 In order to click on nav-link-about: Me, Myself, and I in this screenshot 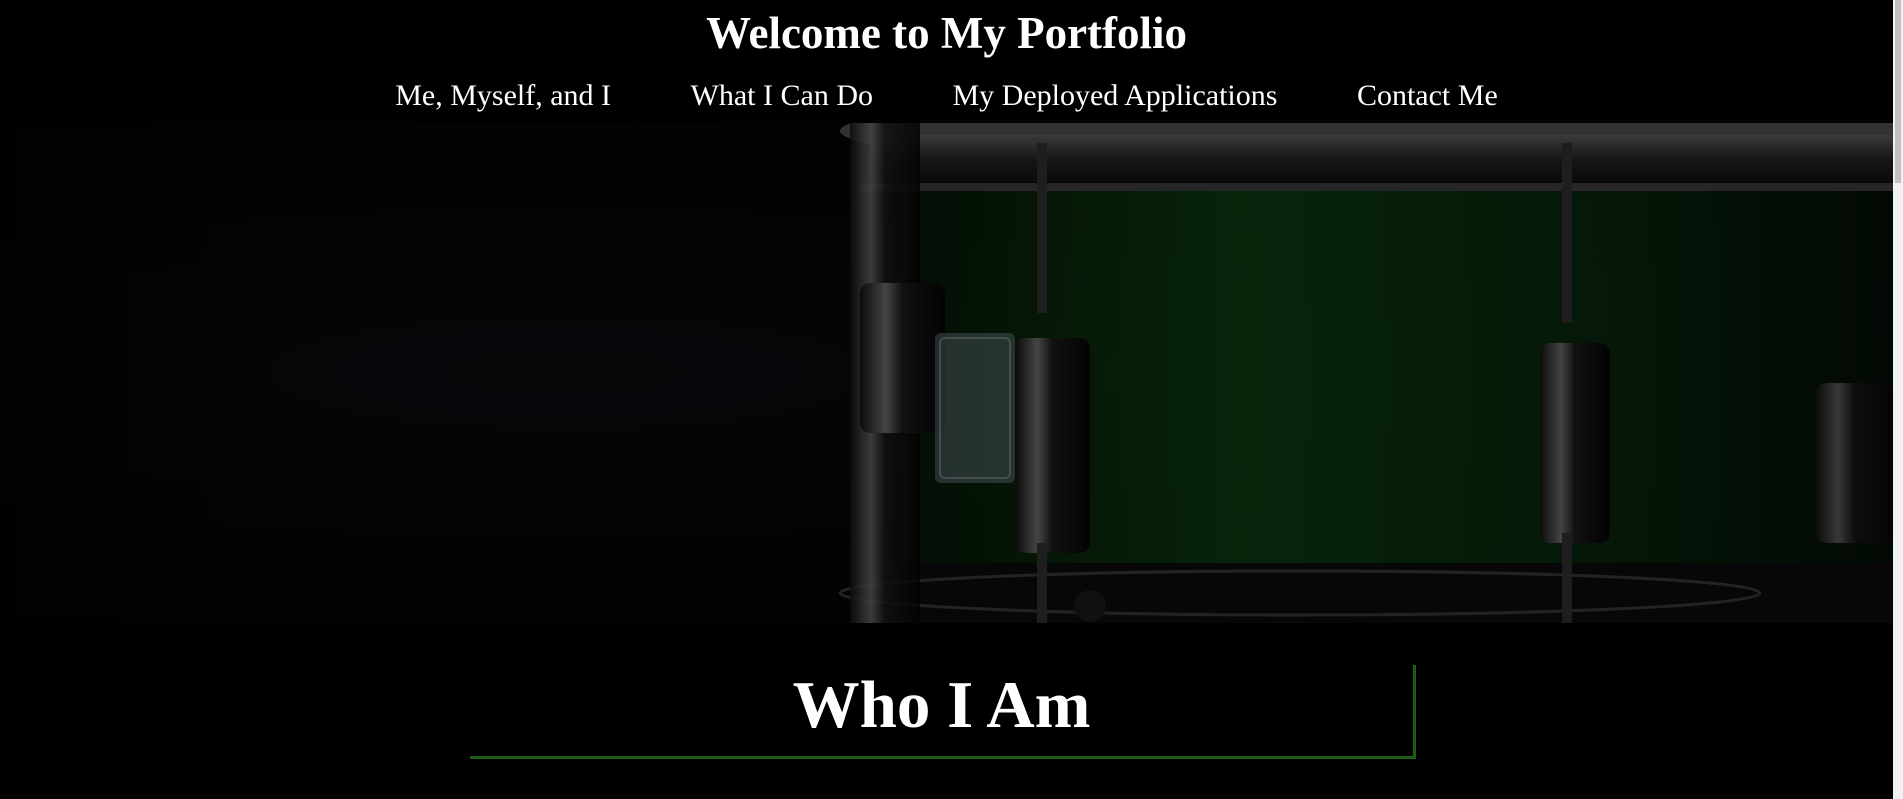, I will do `click(503, 96)`.